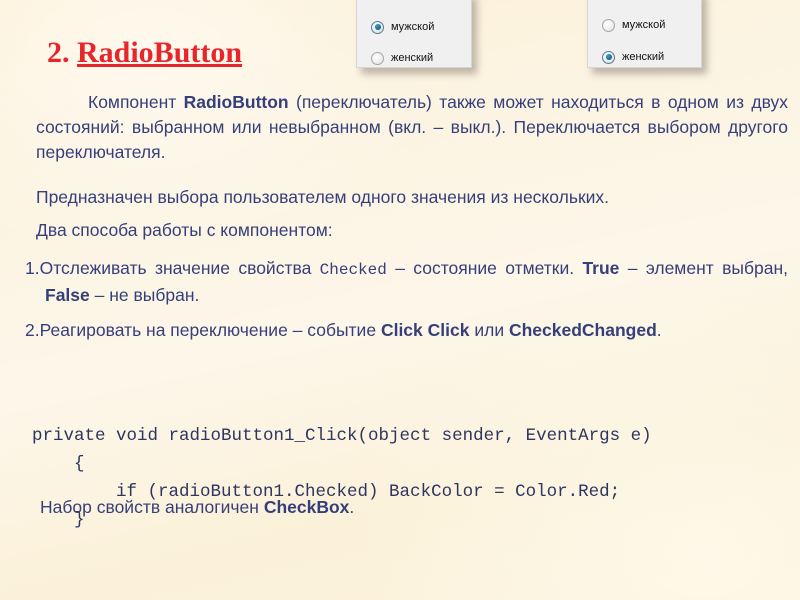  I want to click on list-item-2-part1: Реагировать на переключение – событие, so click(210, 330).